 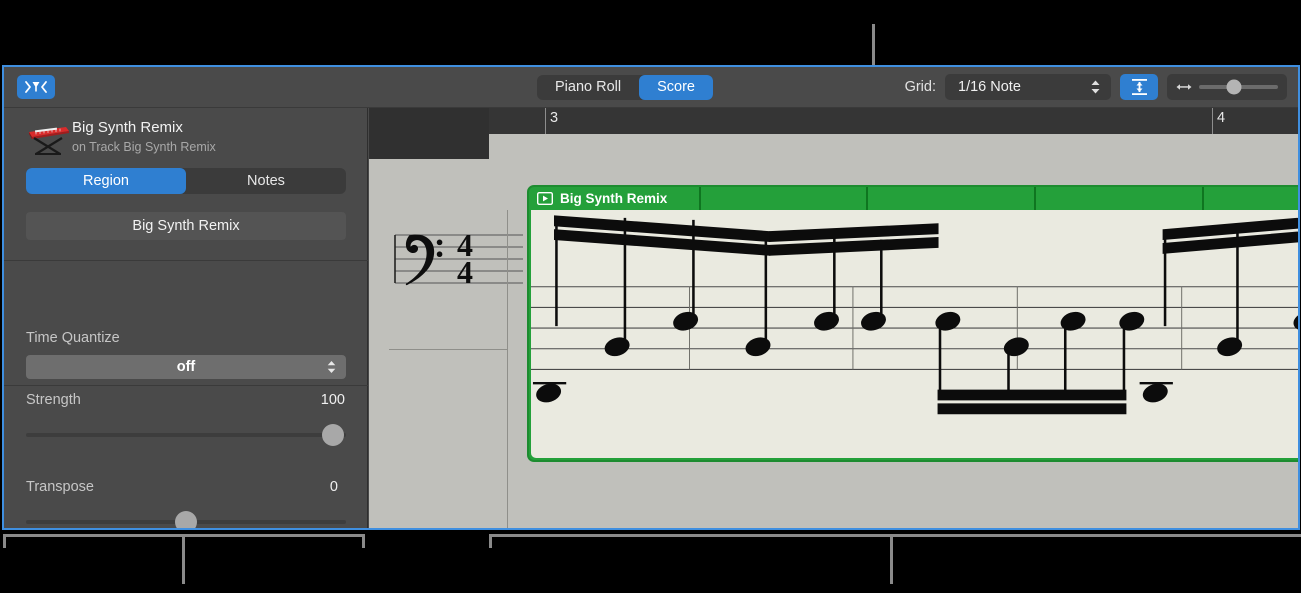 What do you see at coordinates (49, 141) in the screenshot?
I see `synth-keyboard-icon` at bounding box center [49, 141].